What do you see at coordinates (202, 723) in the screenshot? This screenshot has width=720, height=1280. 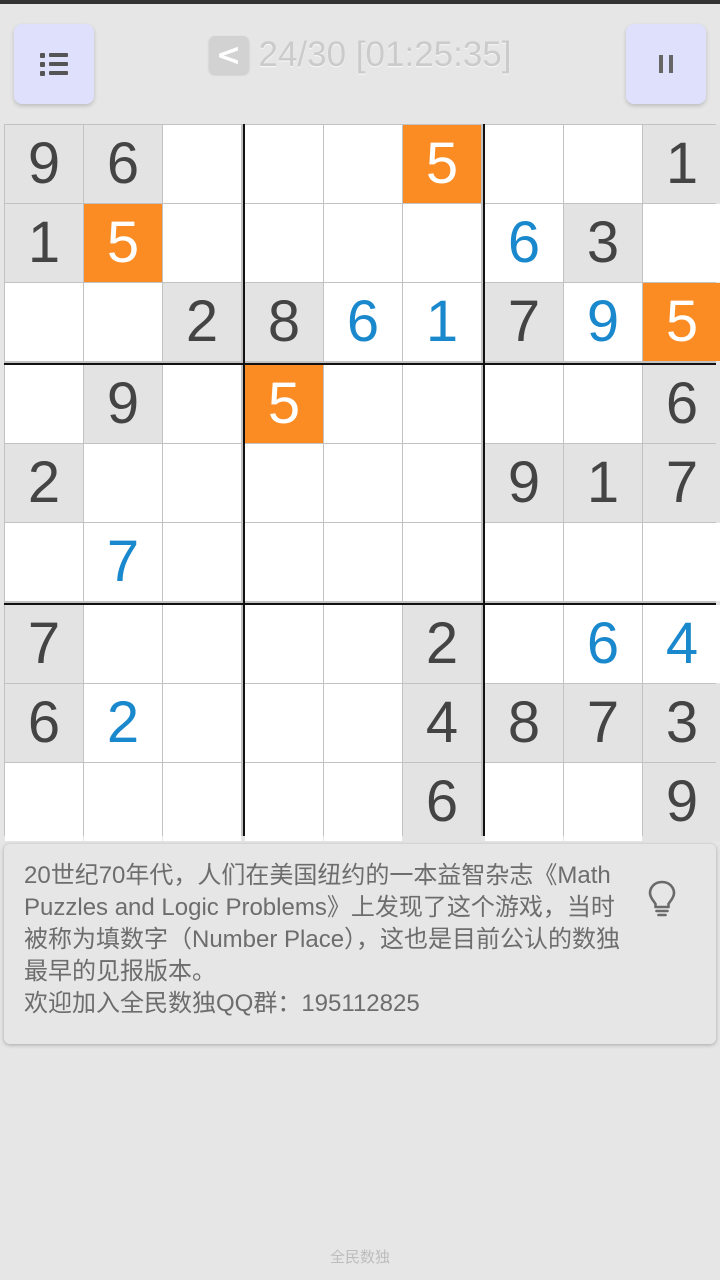 I see `cell-r8-c3` at bounding box center [202, 723].